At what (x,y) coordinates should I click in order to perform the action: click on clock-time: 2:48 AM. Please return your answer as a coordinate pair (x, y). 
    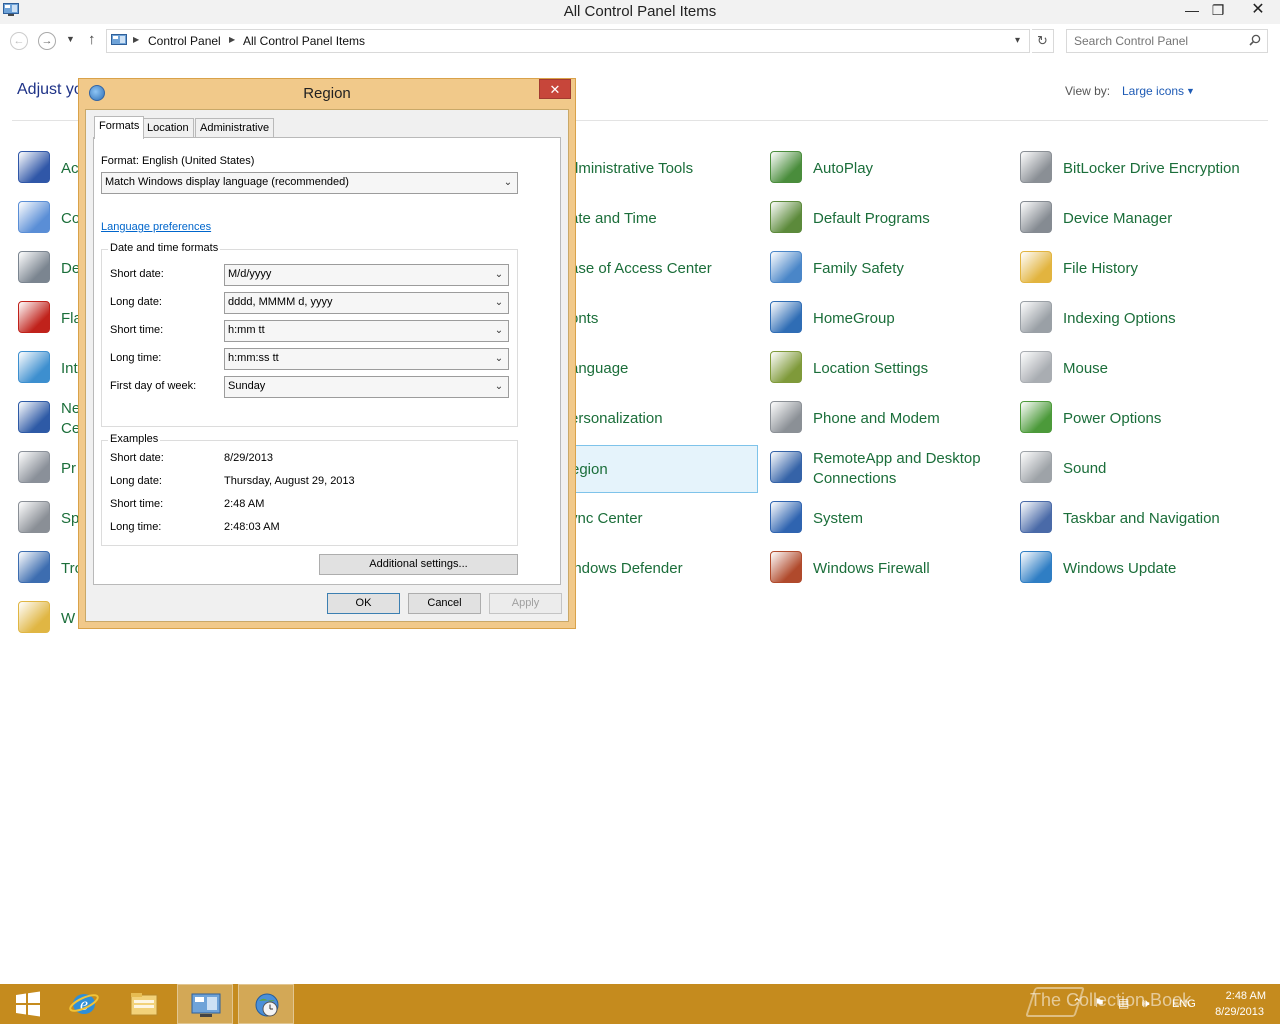
    Looking at the image, I should click on (1238, 996).